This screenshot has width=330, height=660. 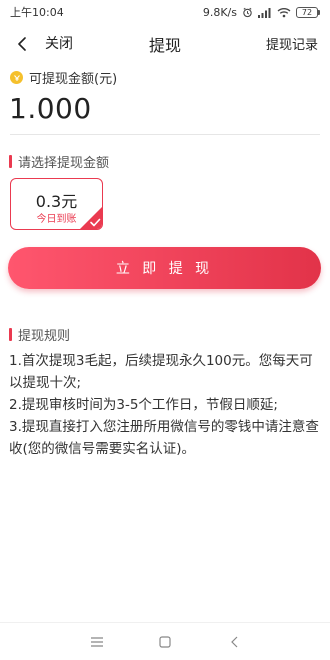 What do you see at coordinates (59, 43) in the screenshot?
I see `close-button: 关闭` at bounding box center [59, 43].